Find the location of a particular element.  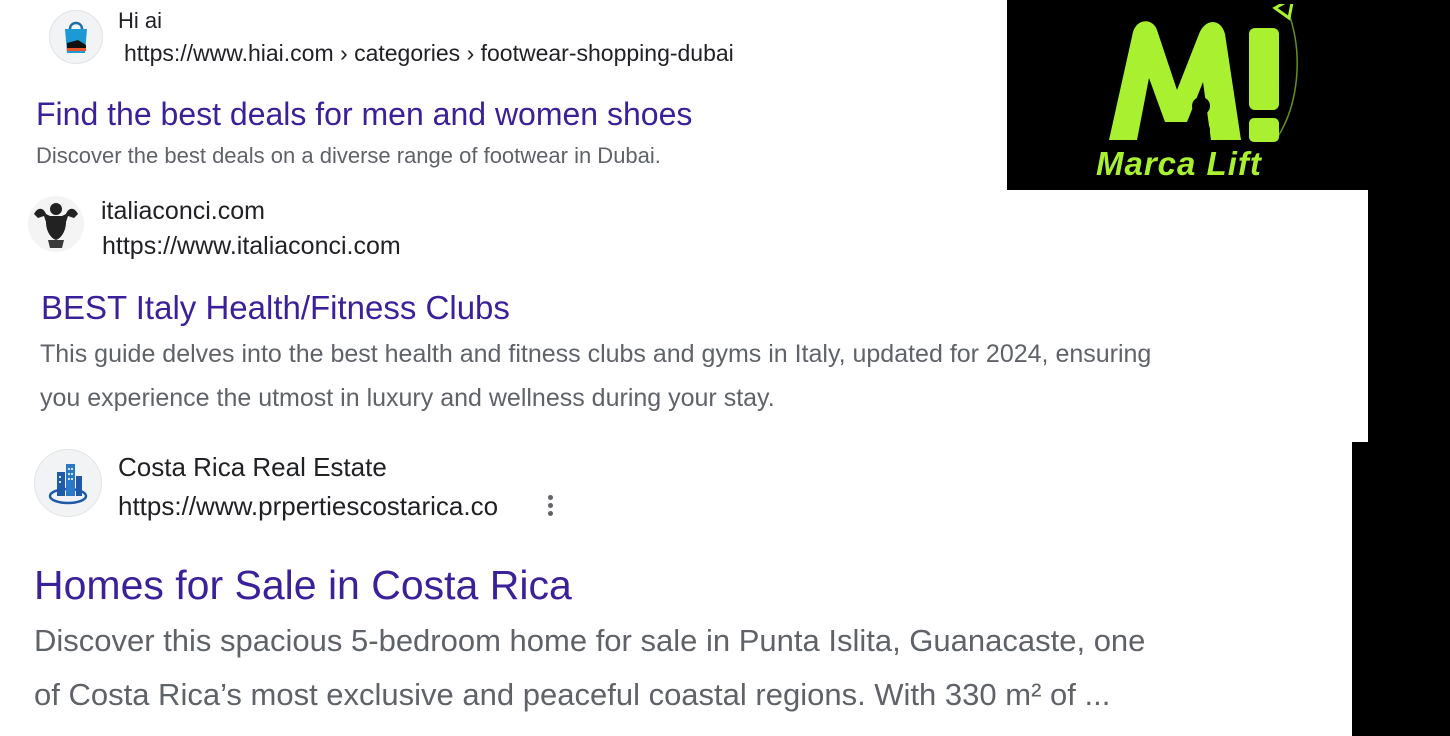

black-border-strip is located at coordinates (1409, 316).